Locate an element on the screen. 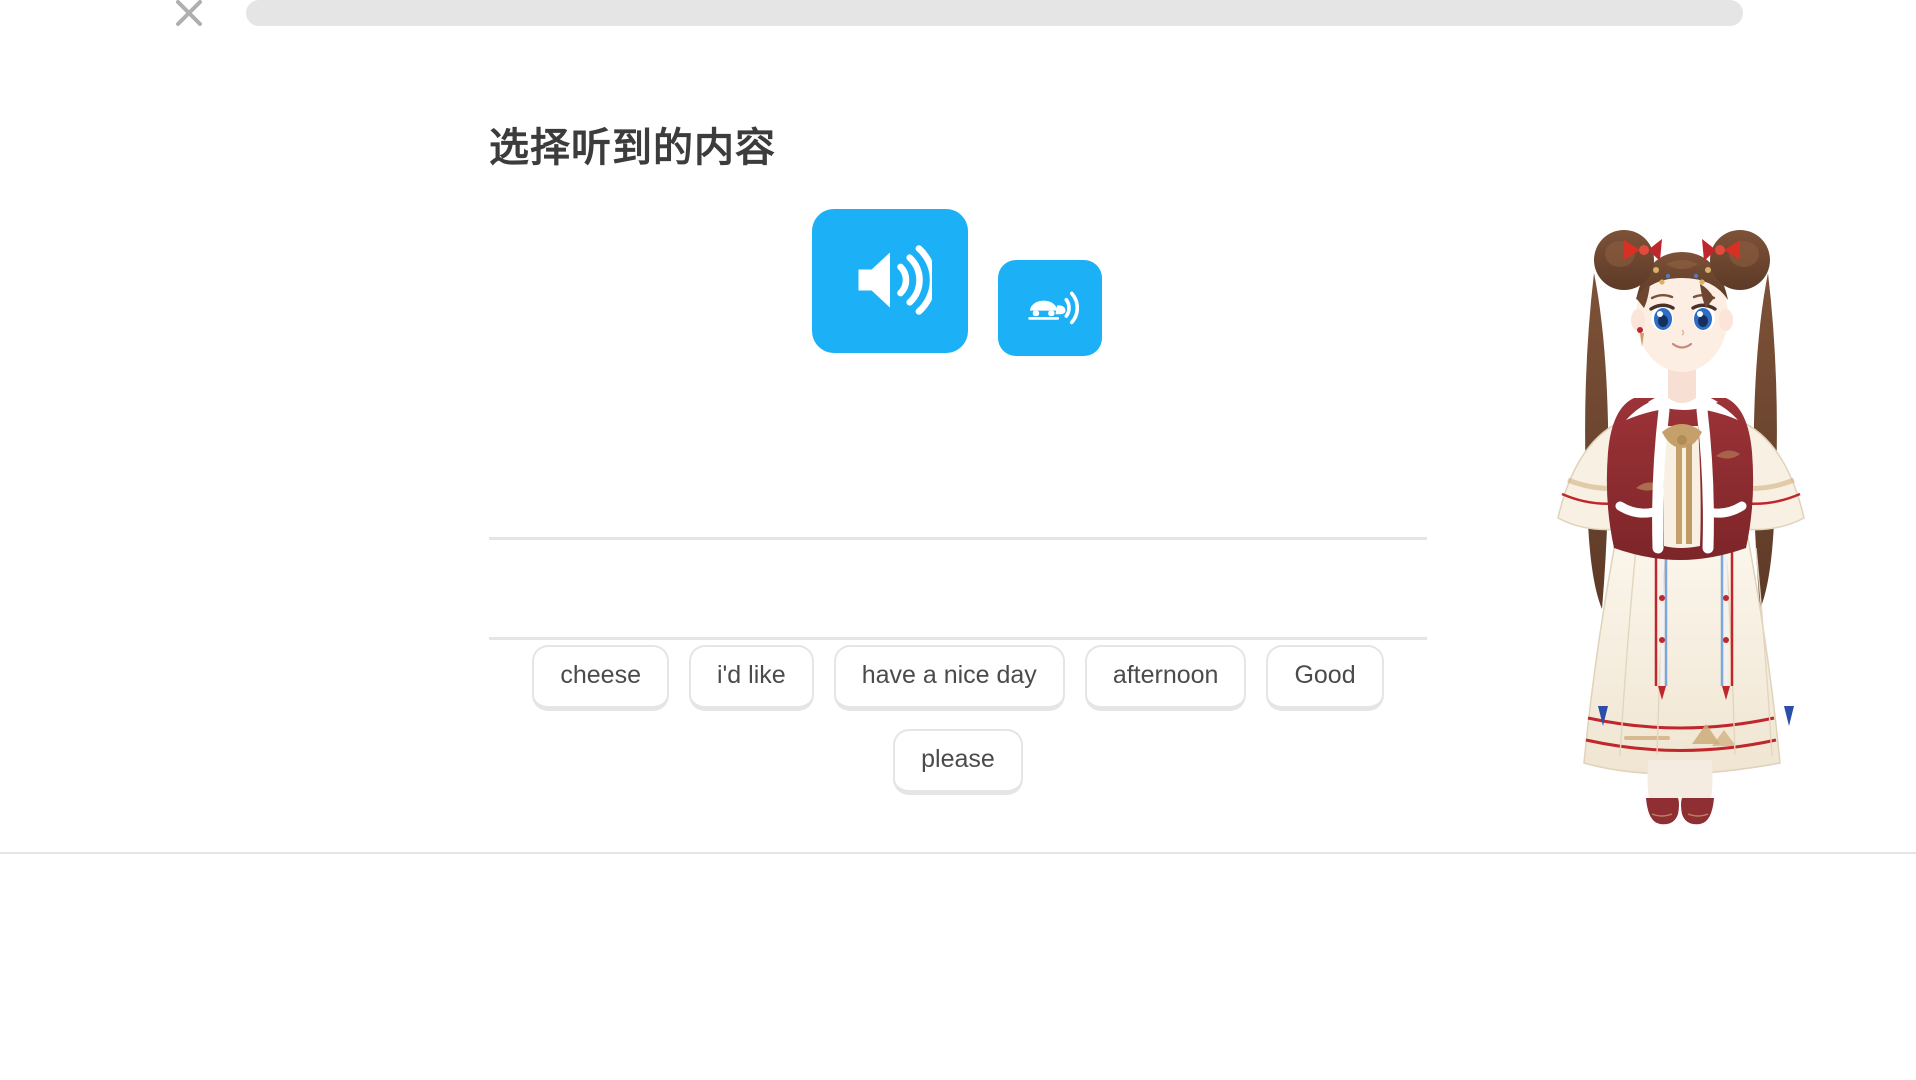 Image resolution: width=1916 pixels, height=1080 pixels. turtle-speaker-icon is located at coordinates (1050, 308).